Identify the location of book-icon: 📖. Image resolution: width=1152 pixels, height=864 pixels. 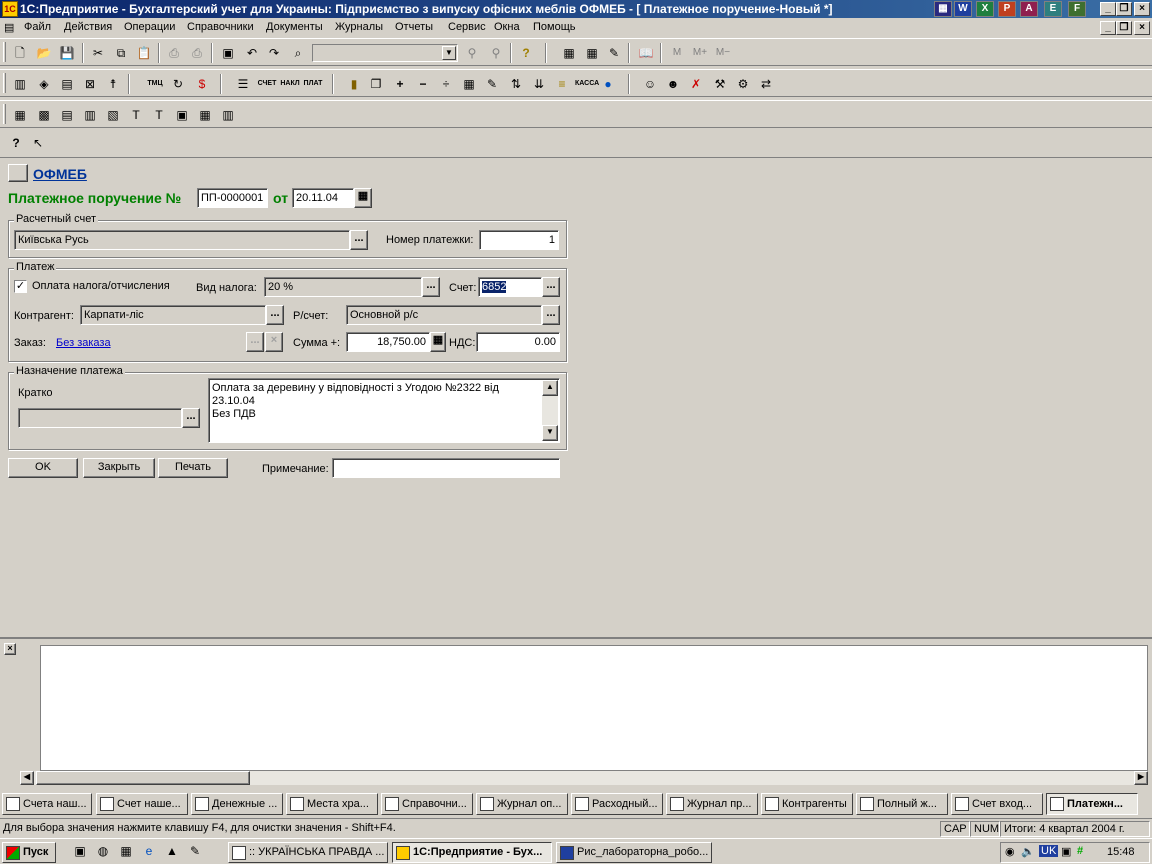
(646, 53).